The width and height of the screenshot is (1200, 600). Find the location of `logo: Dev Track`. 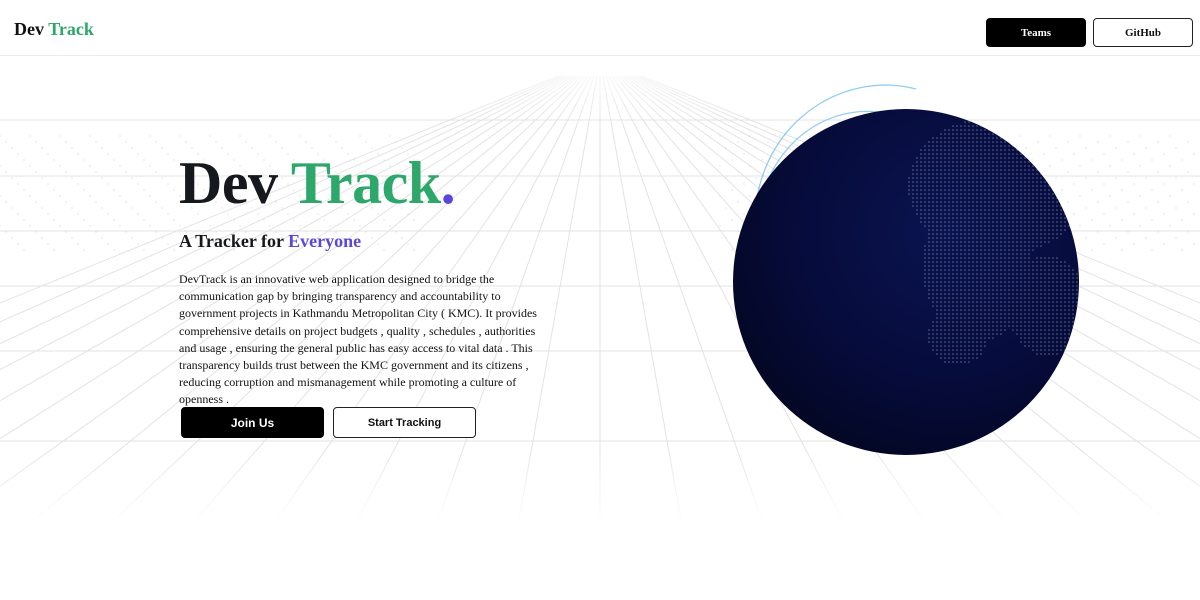

logo: Dev Track is located at coordinates (54, 29).